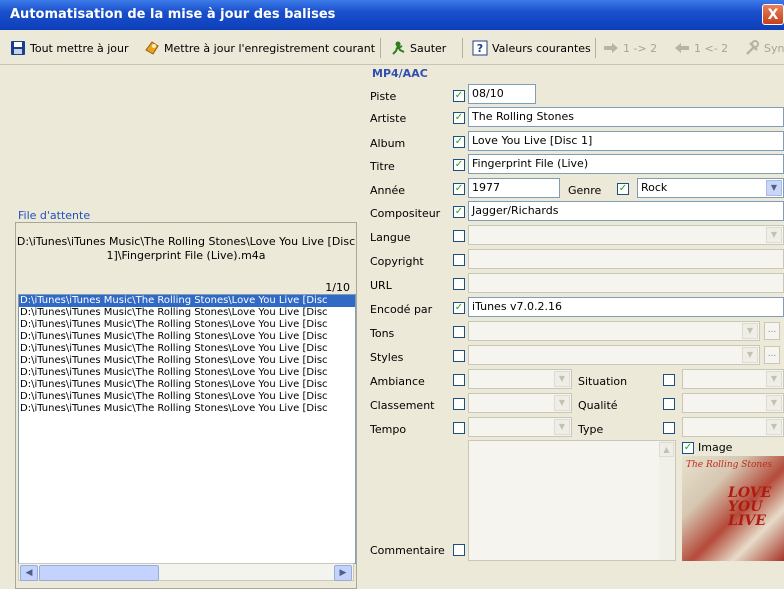 The height and width of the screenshot is (589, 784). I want to click on copyright-label: Copyright, so click(397, 261).